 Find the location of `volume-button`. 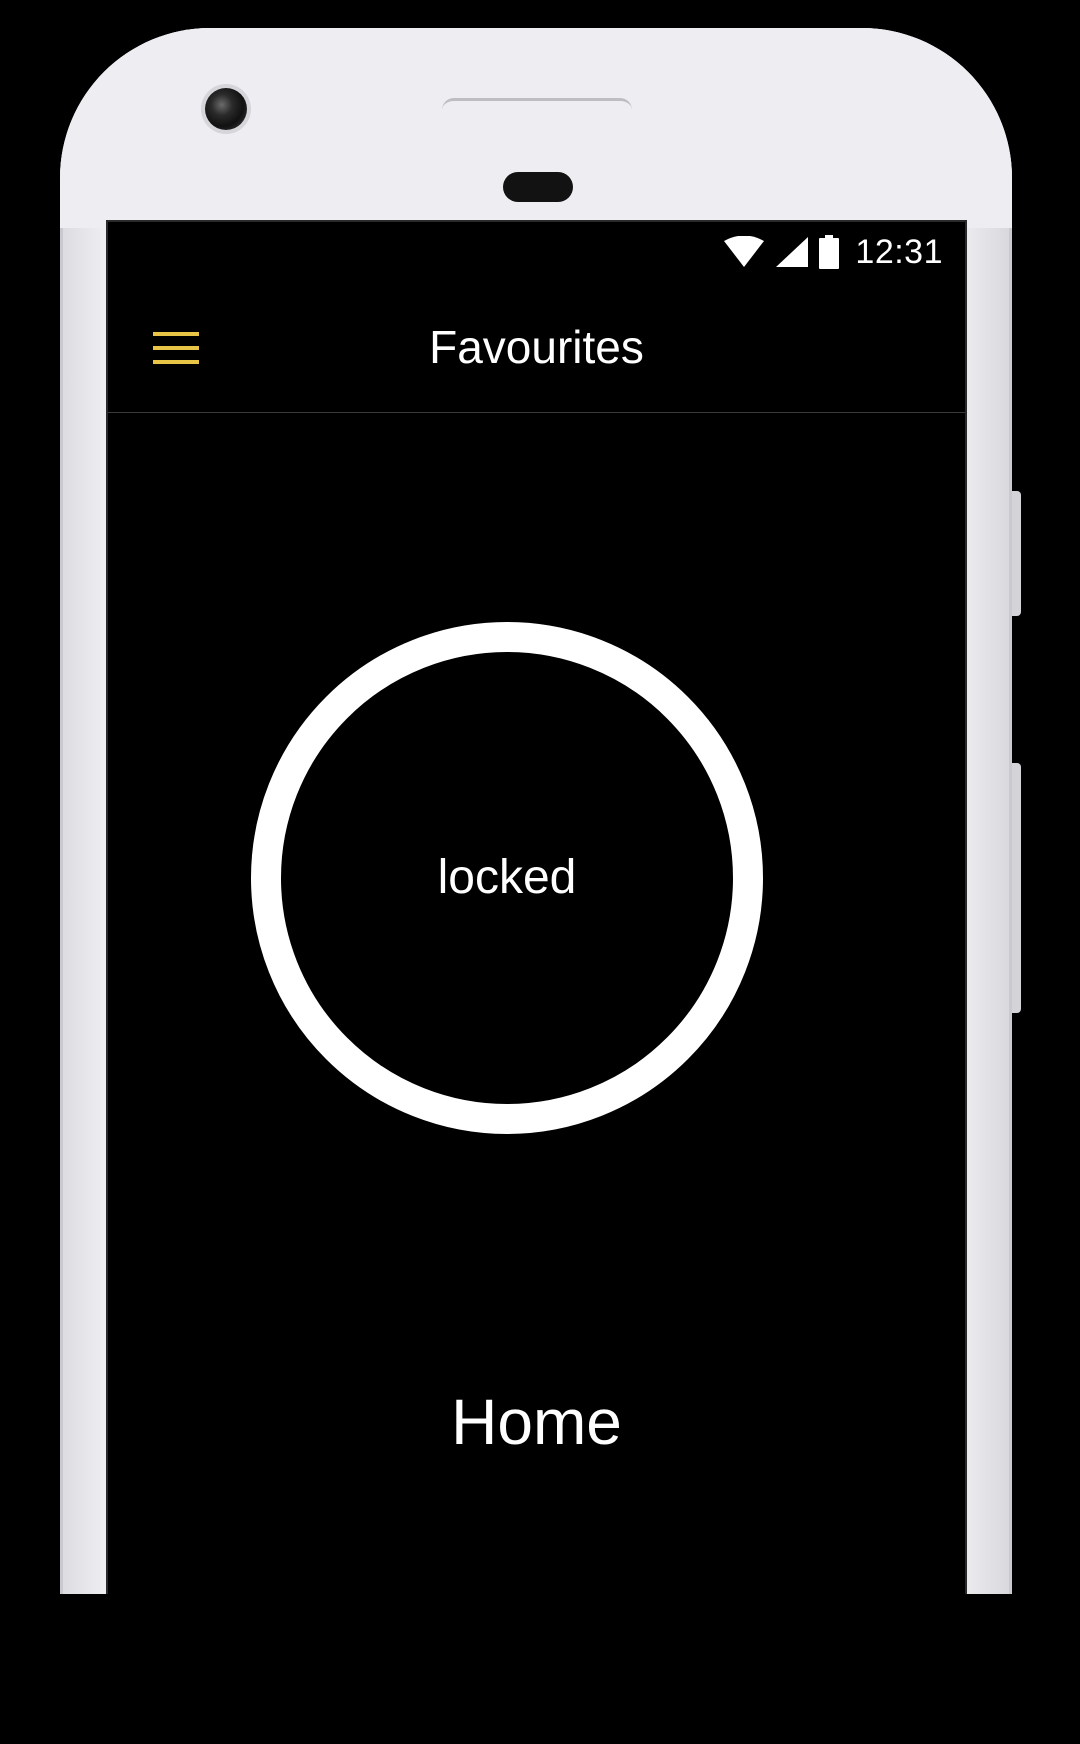

volume-button is located at coordinates (1016, 888).